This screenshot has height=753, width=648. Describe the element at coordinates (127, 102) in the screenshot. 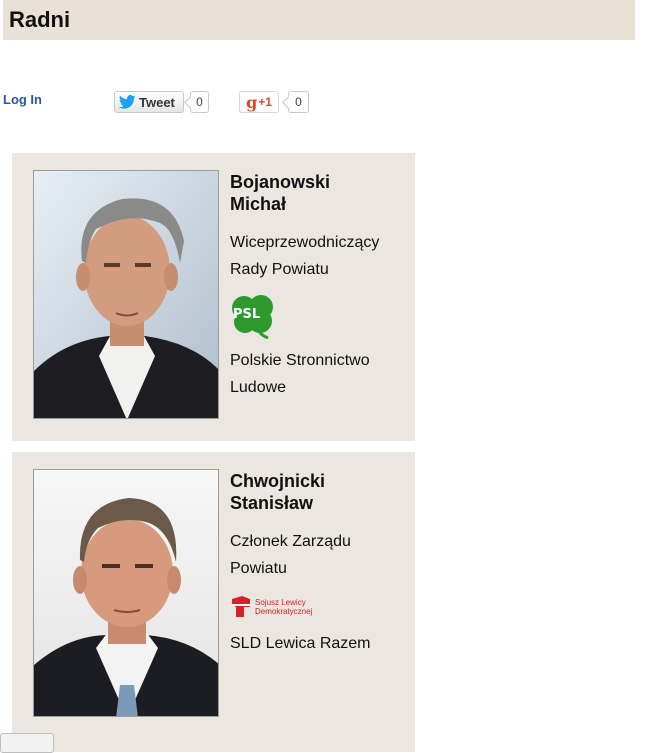

I see `twitter-bird-icon` at that location.